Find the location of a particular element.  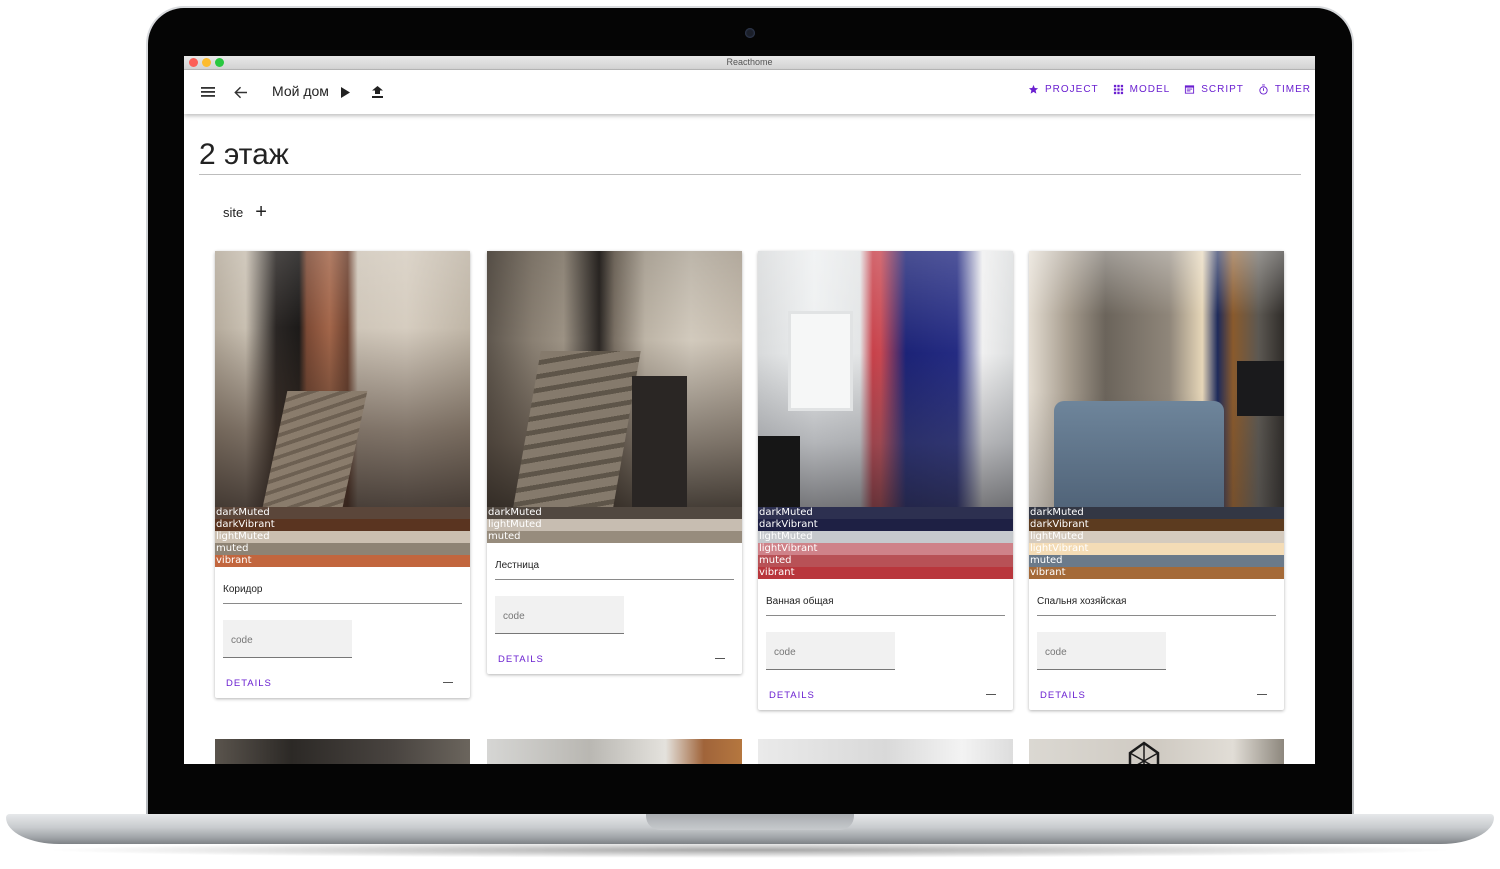

project-button-label: PROJECT is located at coordinates (1071, 89).